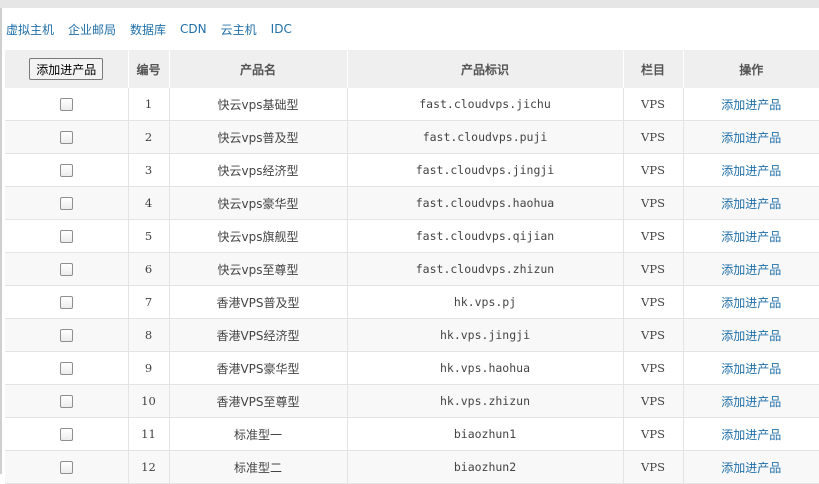 This screenshot has height=484, width=819. Describe the element at coordinates (751, 69) in the screenshot. I see `header-action: 操作` at that location.